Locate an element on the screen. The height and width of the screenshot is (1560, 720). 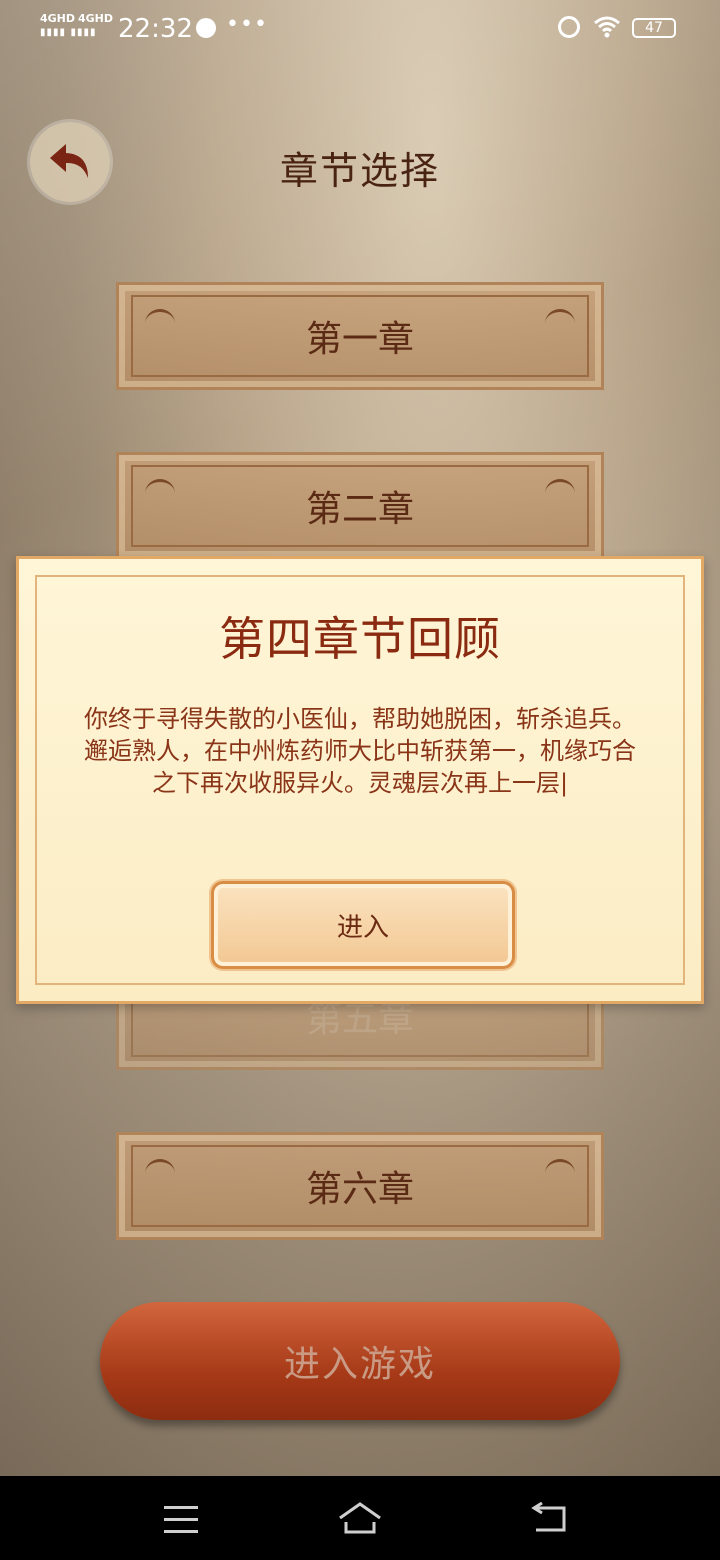
home-icon is located at coordinates (360, 1518).